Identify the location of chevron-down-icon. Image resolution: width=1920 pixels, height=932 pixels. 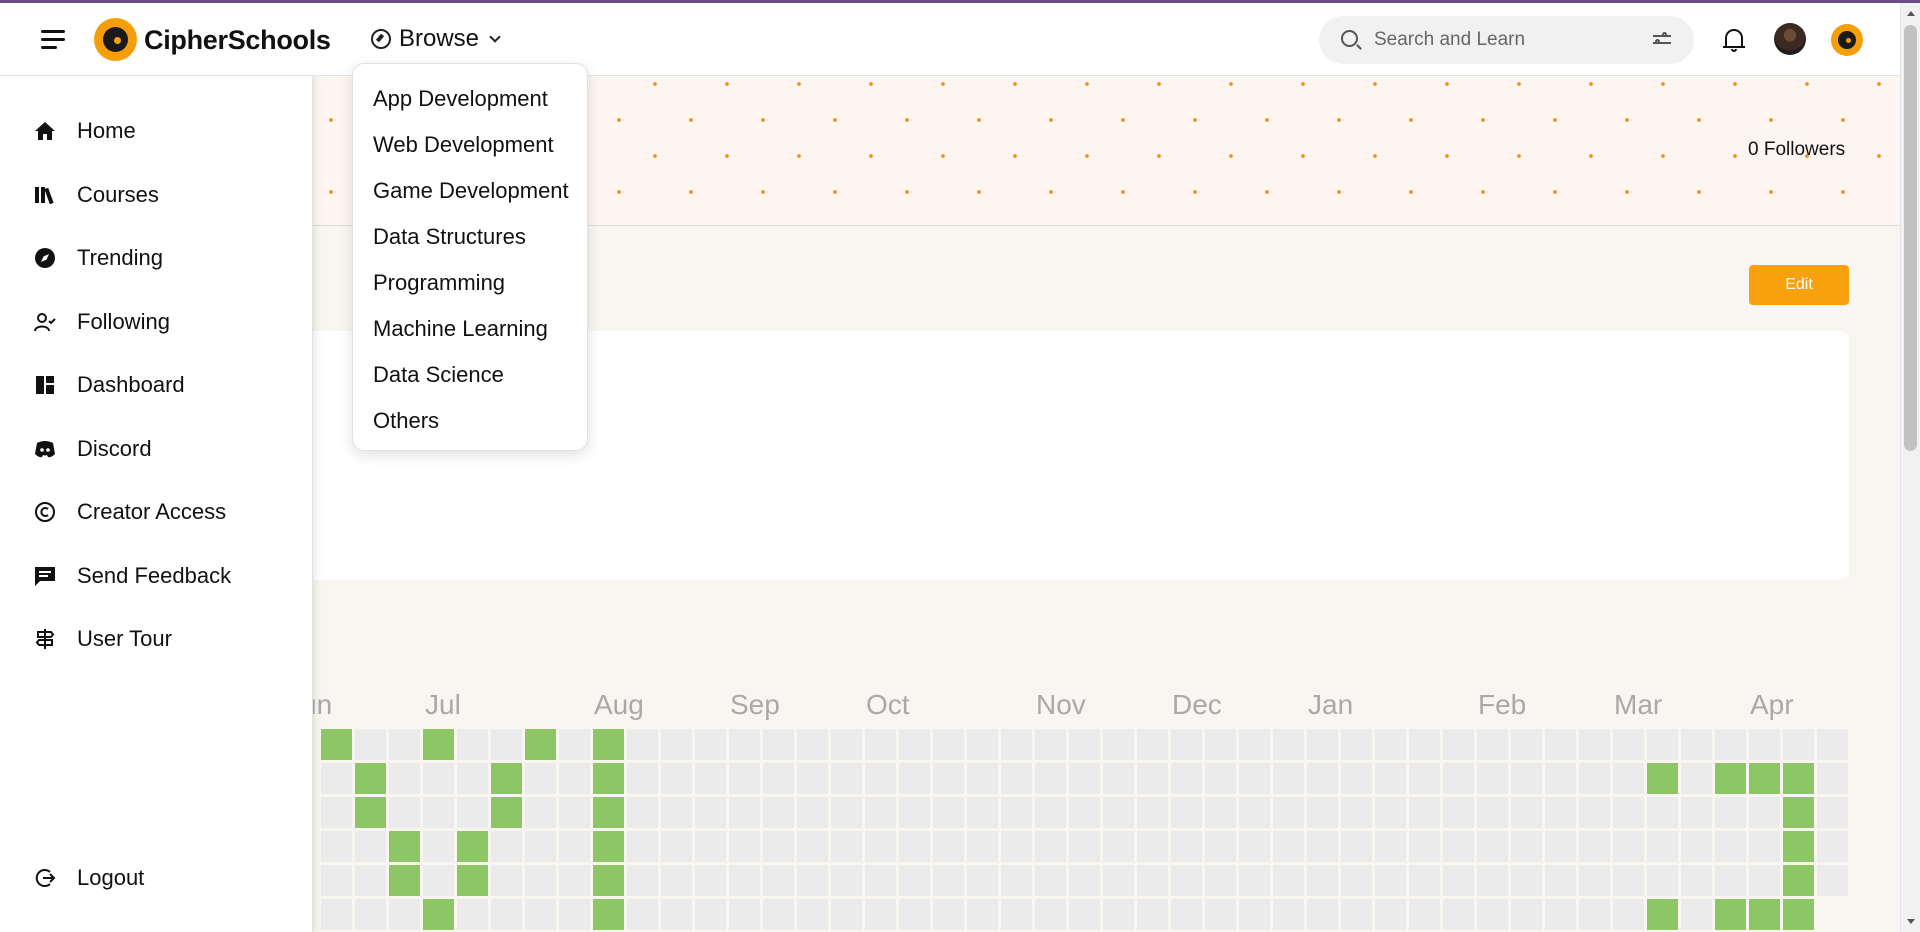
(495, 36).